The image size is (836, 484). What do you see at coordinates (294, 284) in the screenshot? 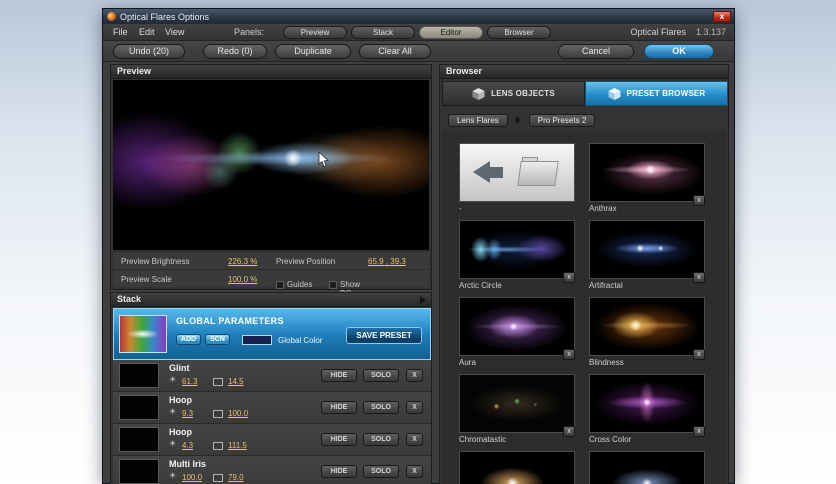
I see `guides-checkbox-group: Guides` at bounding box center [294, 284].